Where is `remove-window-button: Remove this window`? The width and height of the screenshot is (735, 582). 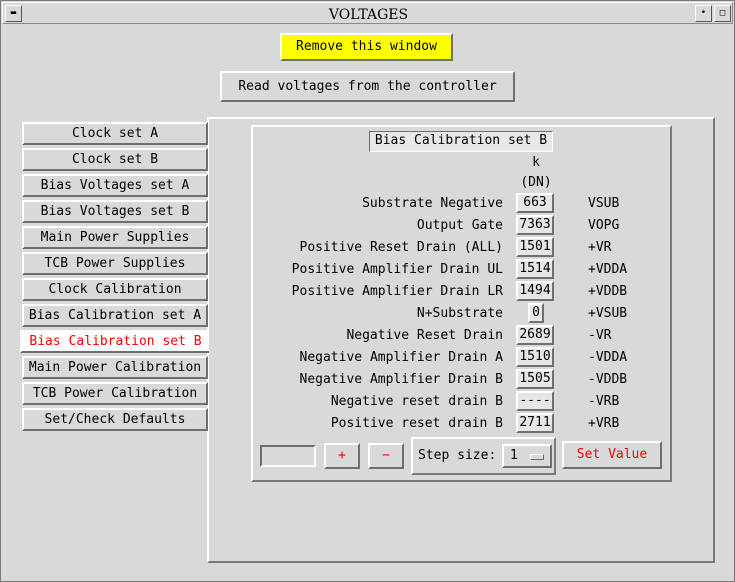
remove-window-button: Remove this window is located at coordinates (366, 47).